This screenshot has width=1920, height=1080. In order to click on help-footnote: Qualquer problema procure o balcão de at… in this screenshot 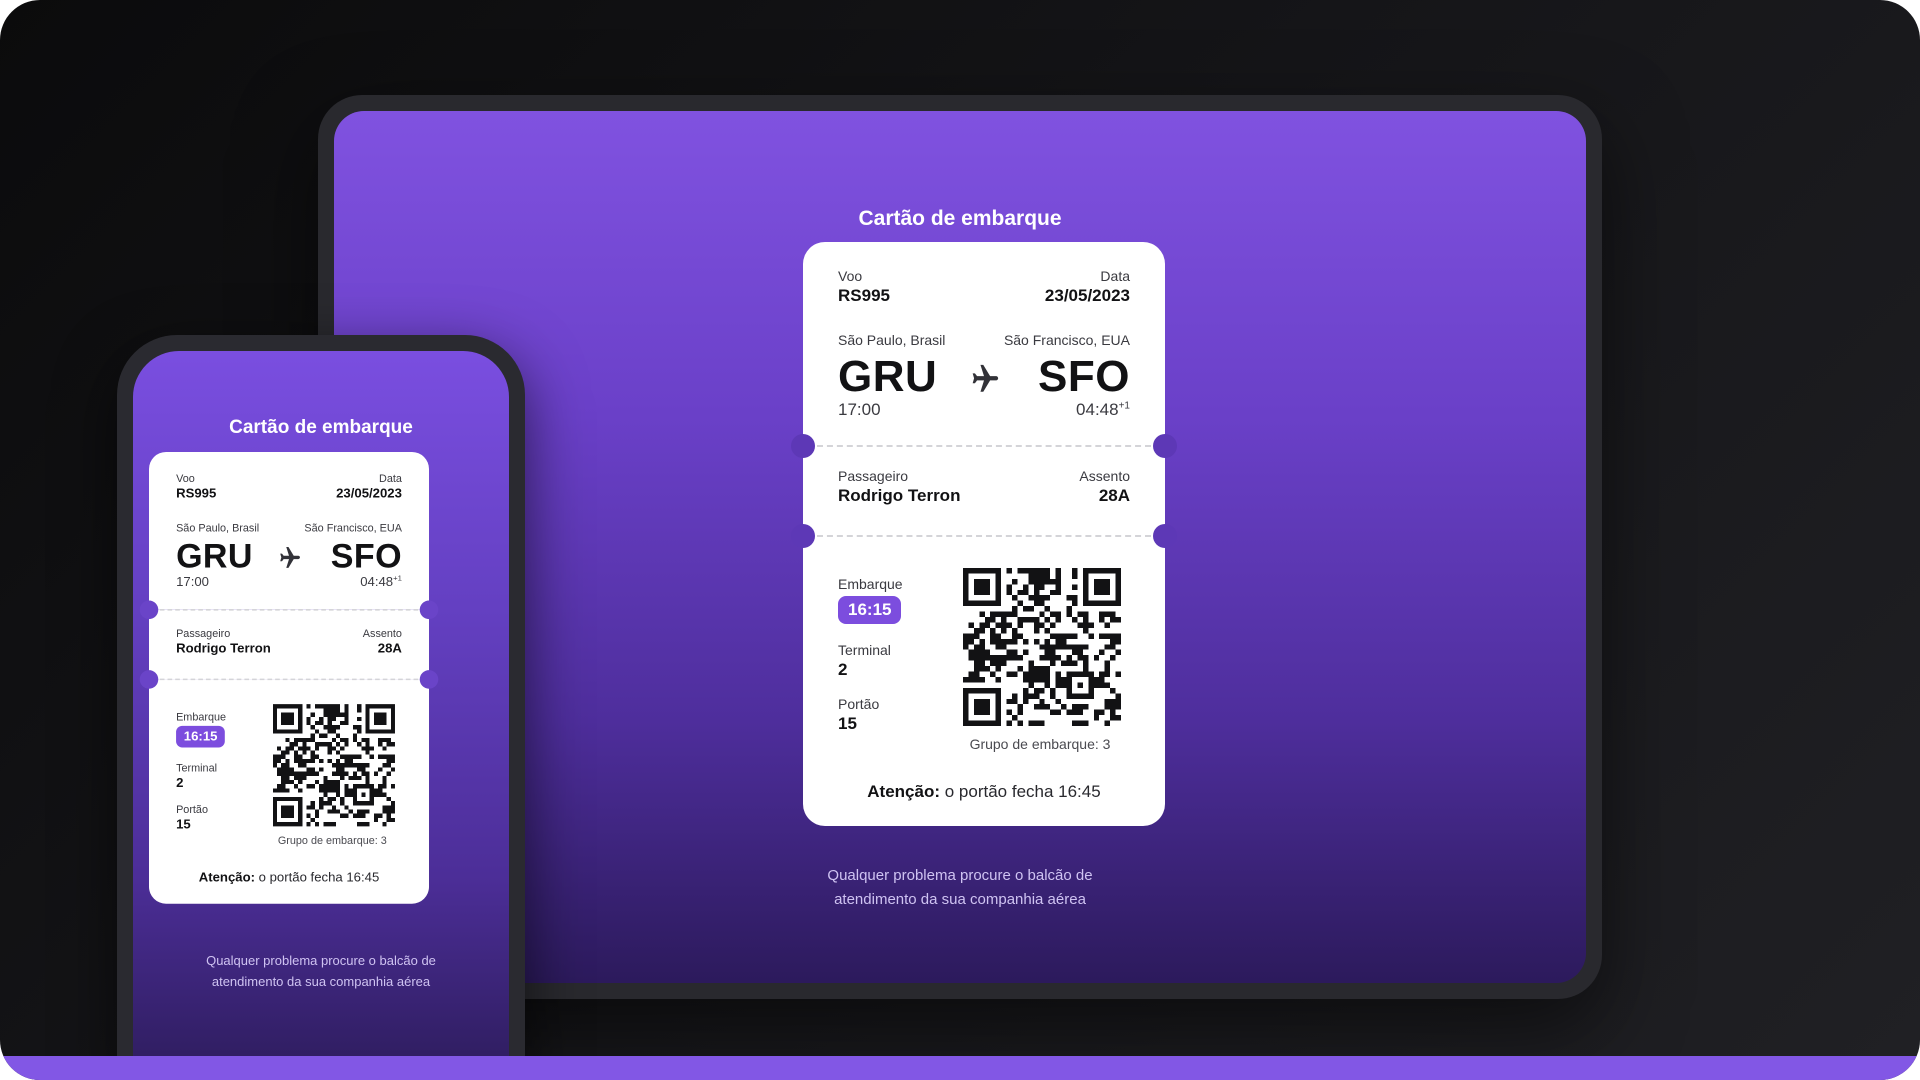, I will do `click(321, 972)`.